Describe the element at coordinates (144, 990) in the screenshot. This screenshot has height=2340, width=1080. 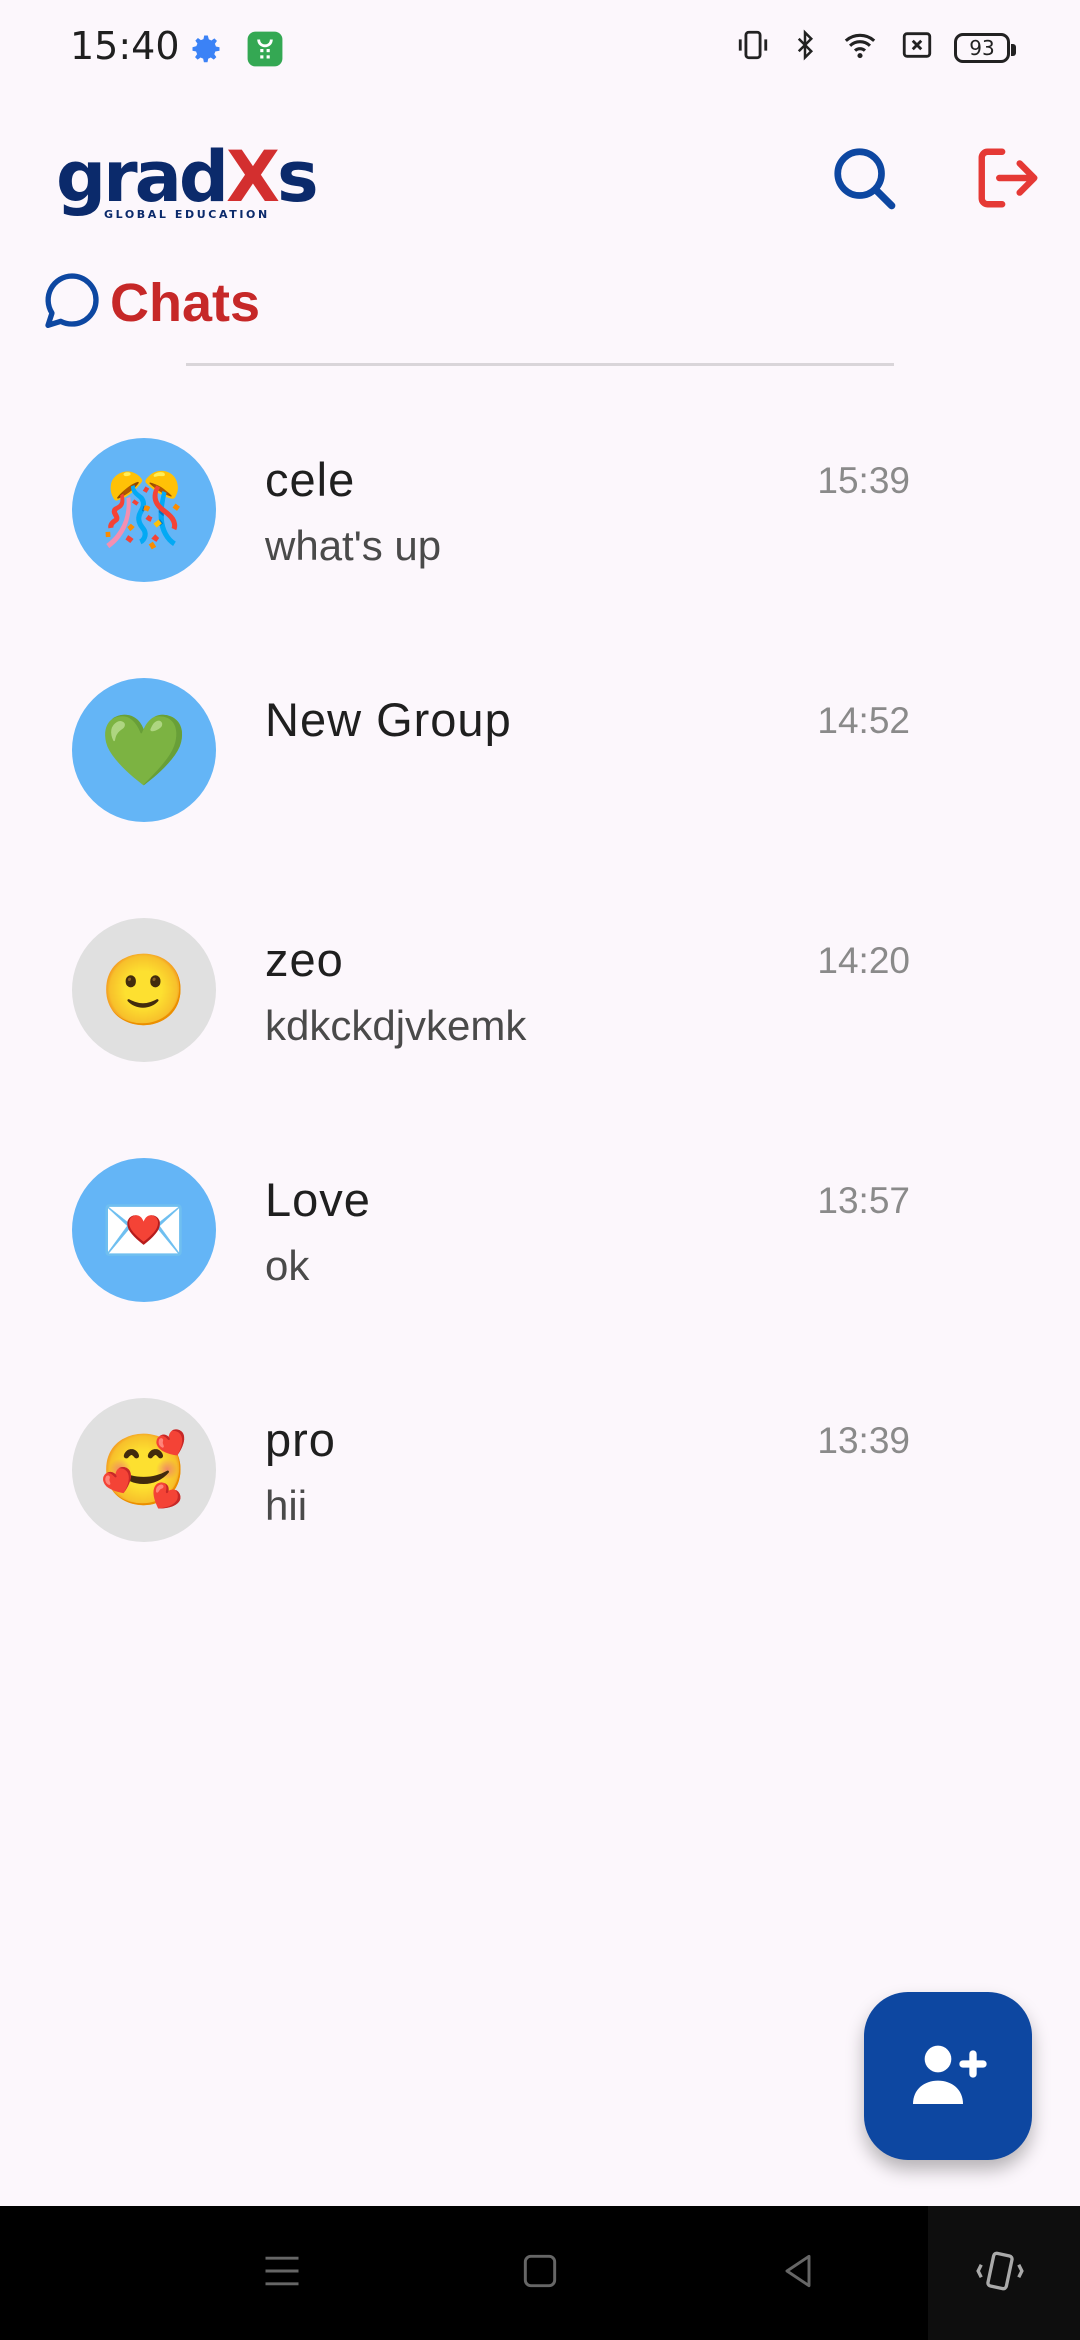
I see `avatar: 🙂` at that location.